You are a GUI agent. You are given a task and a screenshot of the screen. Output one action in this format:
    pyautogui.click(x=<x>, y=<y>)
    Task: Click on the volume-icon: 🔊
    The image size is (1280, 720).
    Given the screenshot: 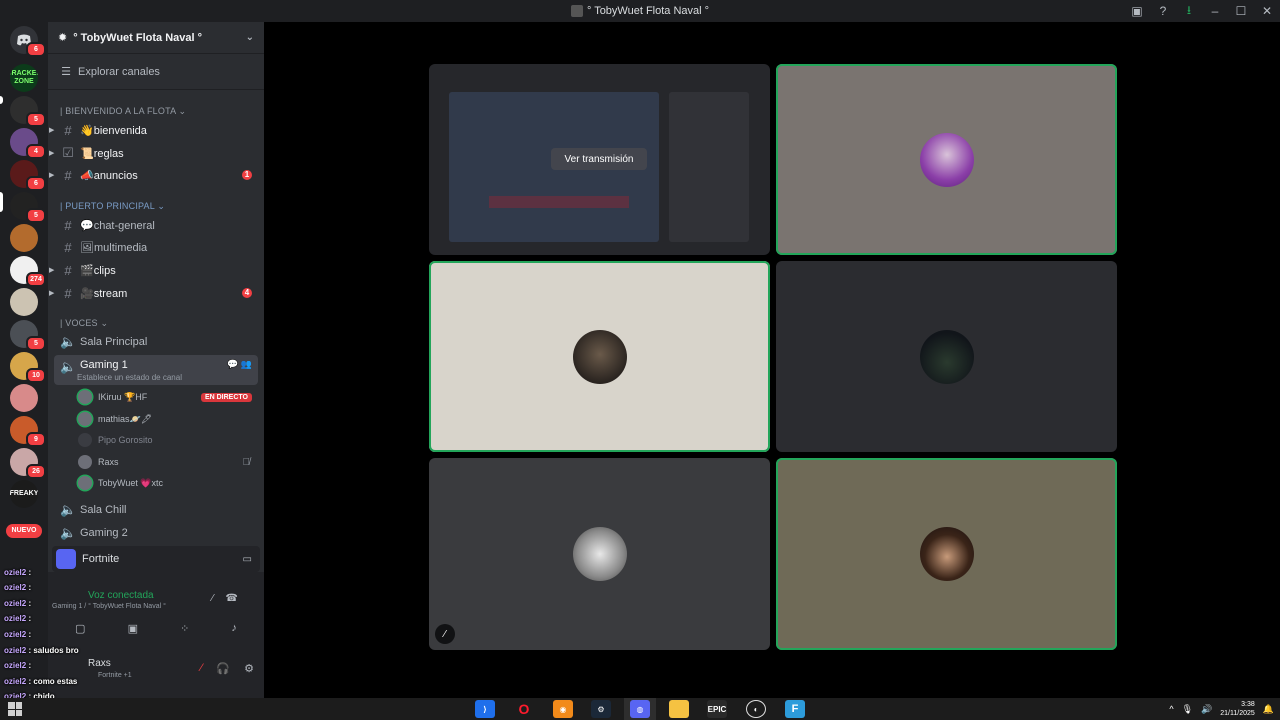 What is the action you would take?
    pyautogui.click(x=1206, y=709)
    